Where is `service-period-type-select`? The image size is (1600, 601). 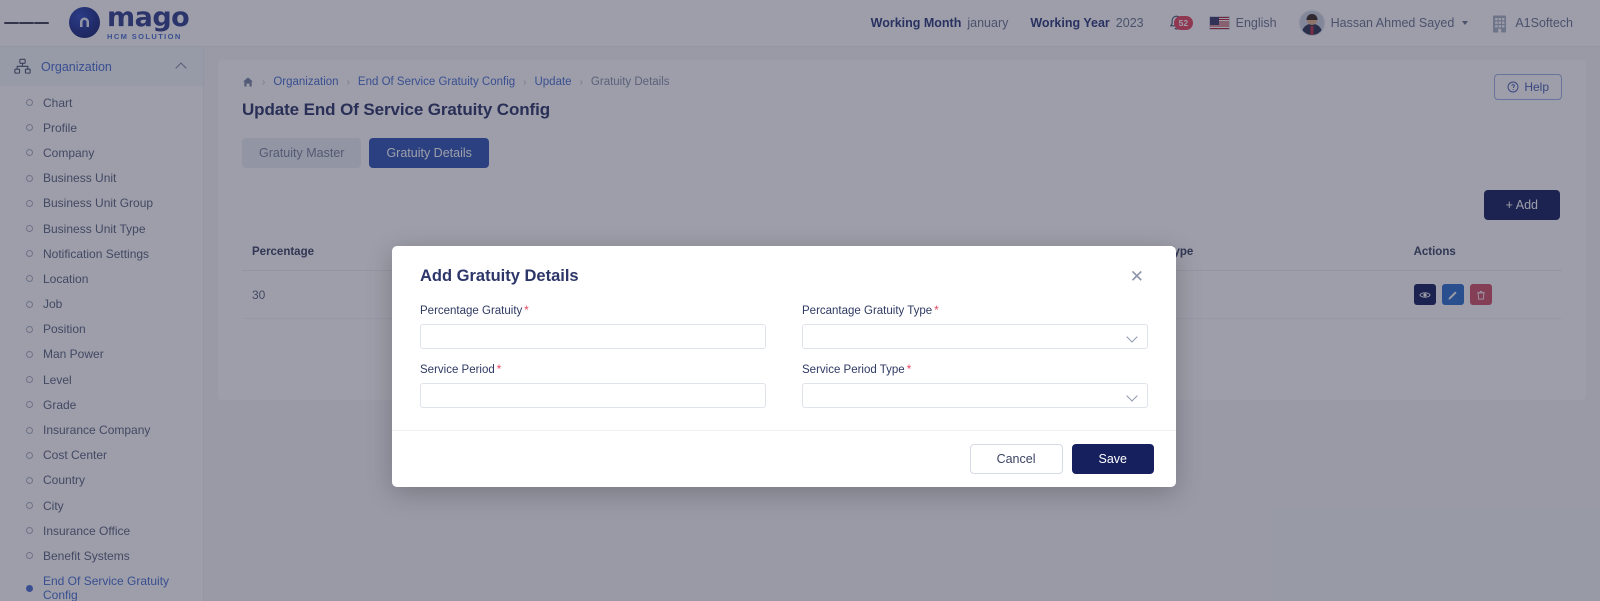
service-period-type-select is located at coordinates (975, 395).